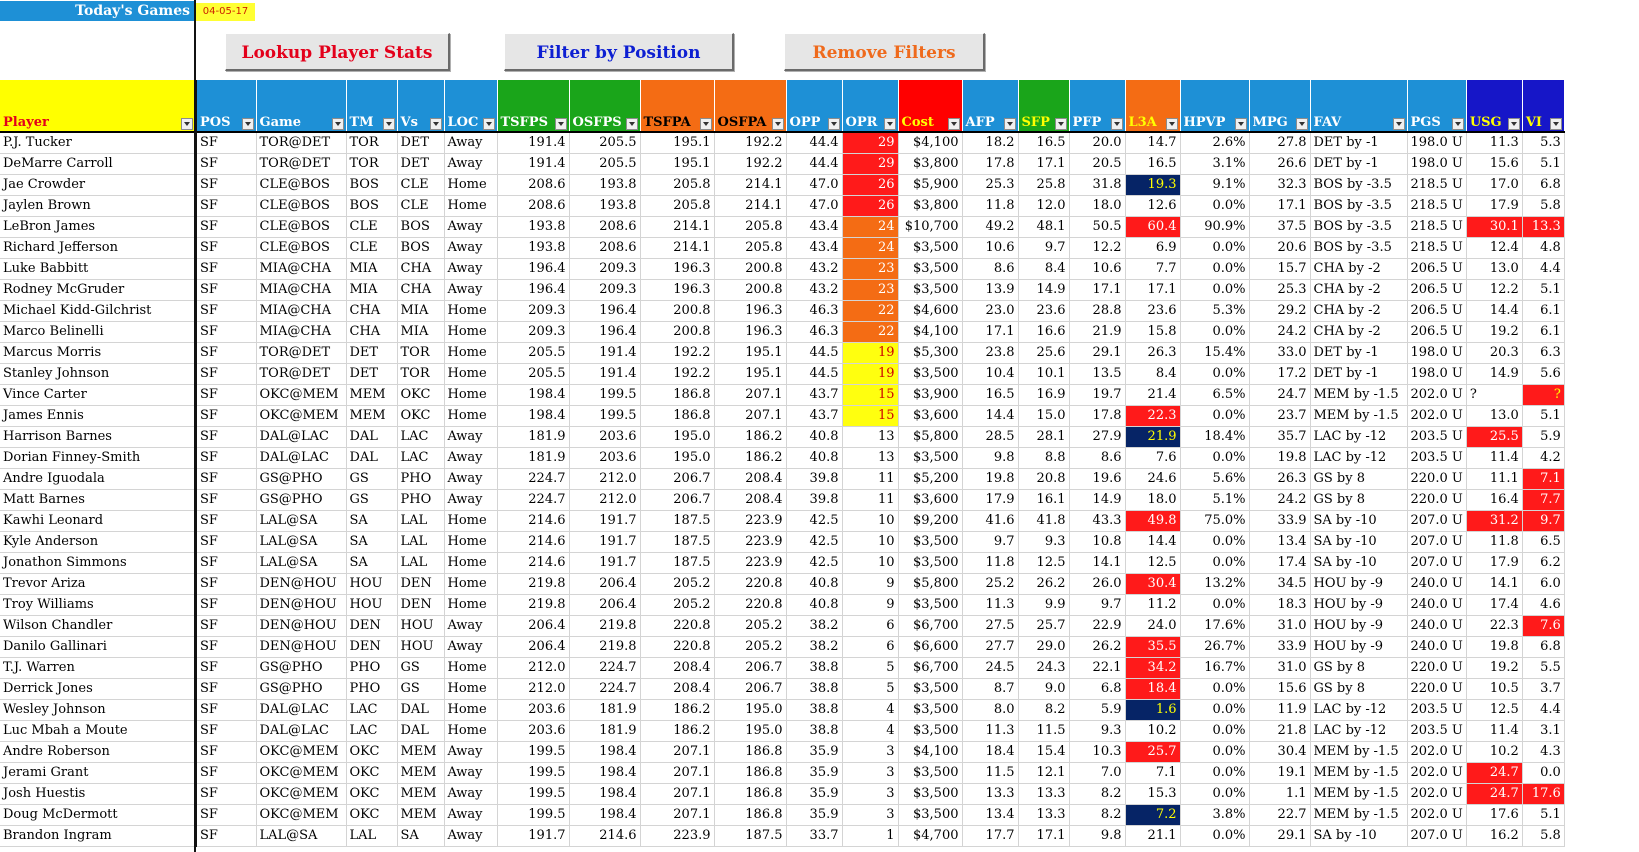  Describe the element at coordinates (1153, 479) in the screenshot. I see `cell-l3a: 24.6` at that location.